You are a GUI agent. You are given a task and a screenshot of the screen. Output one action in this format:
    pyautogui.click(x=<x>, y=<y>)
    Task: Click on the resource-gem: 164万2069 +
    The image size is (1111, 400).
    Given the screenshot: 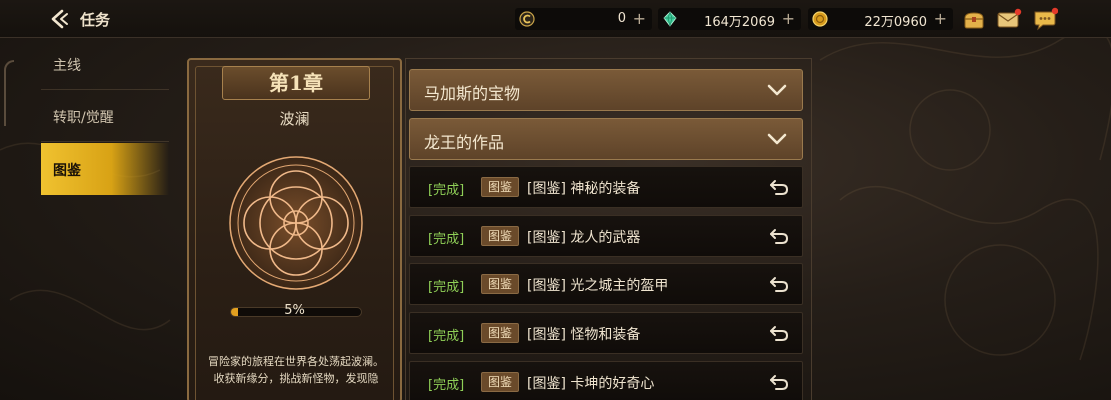 What is the action you would take?
    pyautogui.click(x=729, y=19)
    